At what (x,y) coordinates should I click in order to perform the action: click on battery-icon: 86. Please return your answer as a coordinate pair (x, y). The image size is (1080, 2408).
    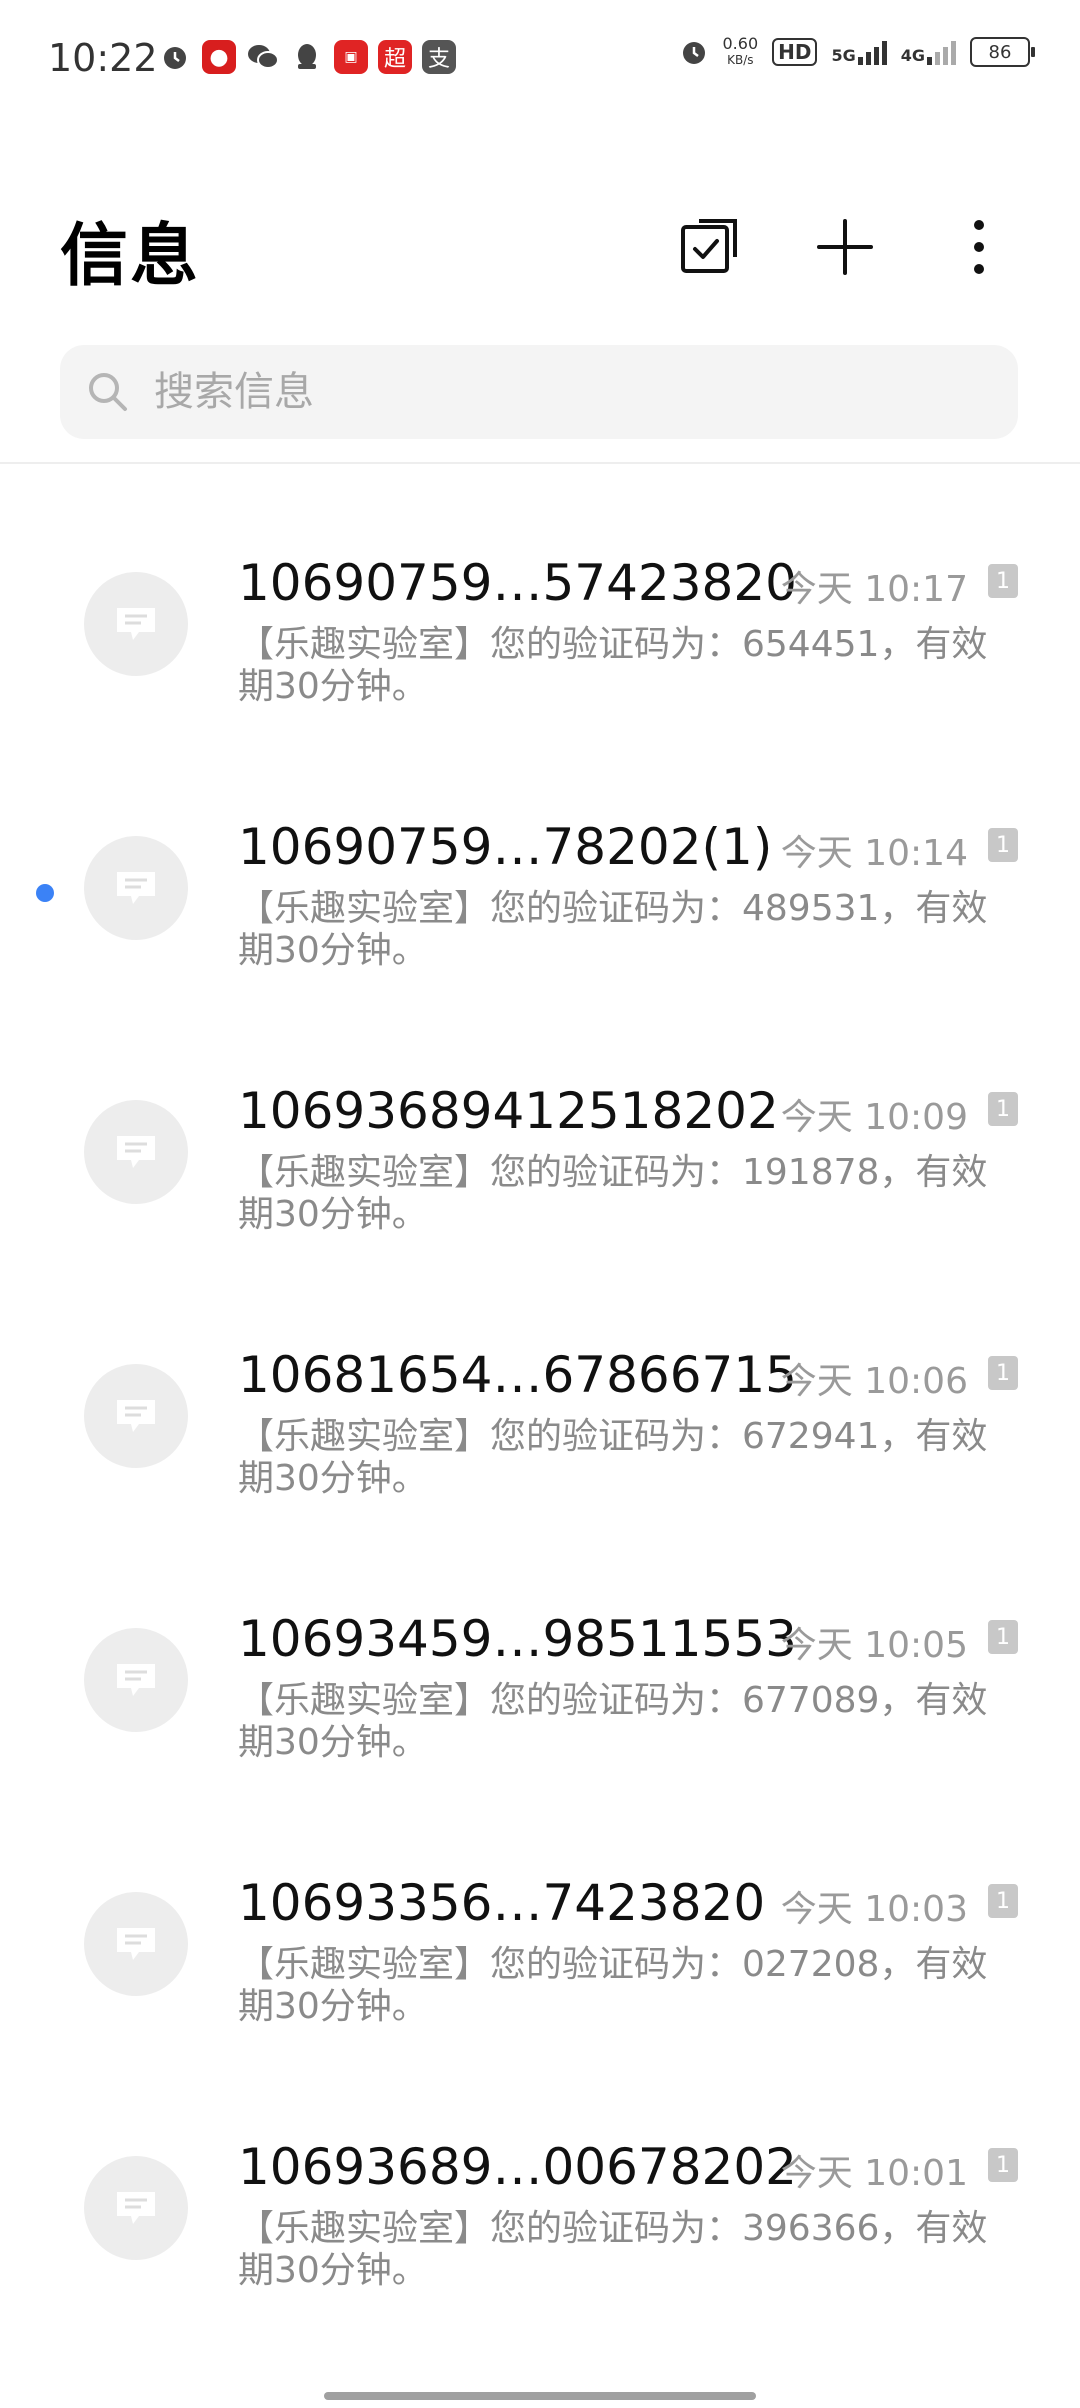
    Looking at the image, I should click on (1002, 52).